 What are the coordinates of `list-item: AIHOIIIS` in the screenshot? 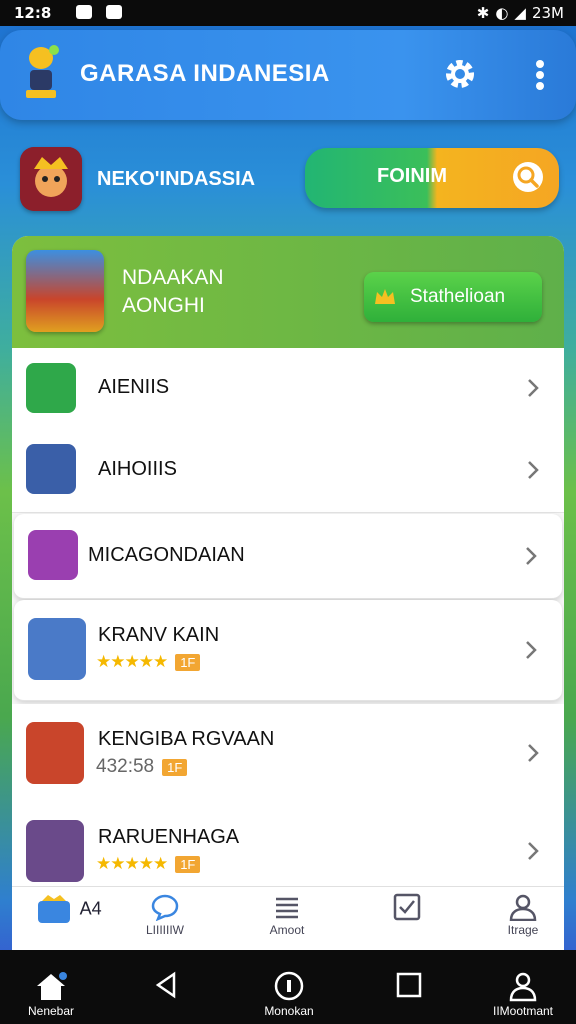 It's located at (288, 470).